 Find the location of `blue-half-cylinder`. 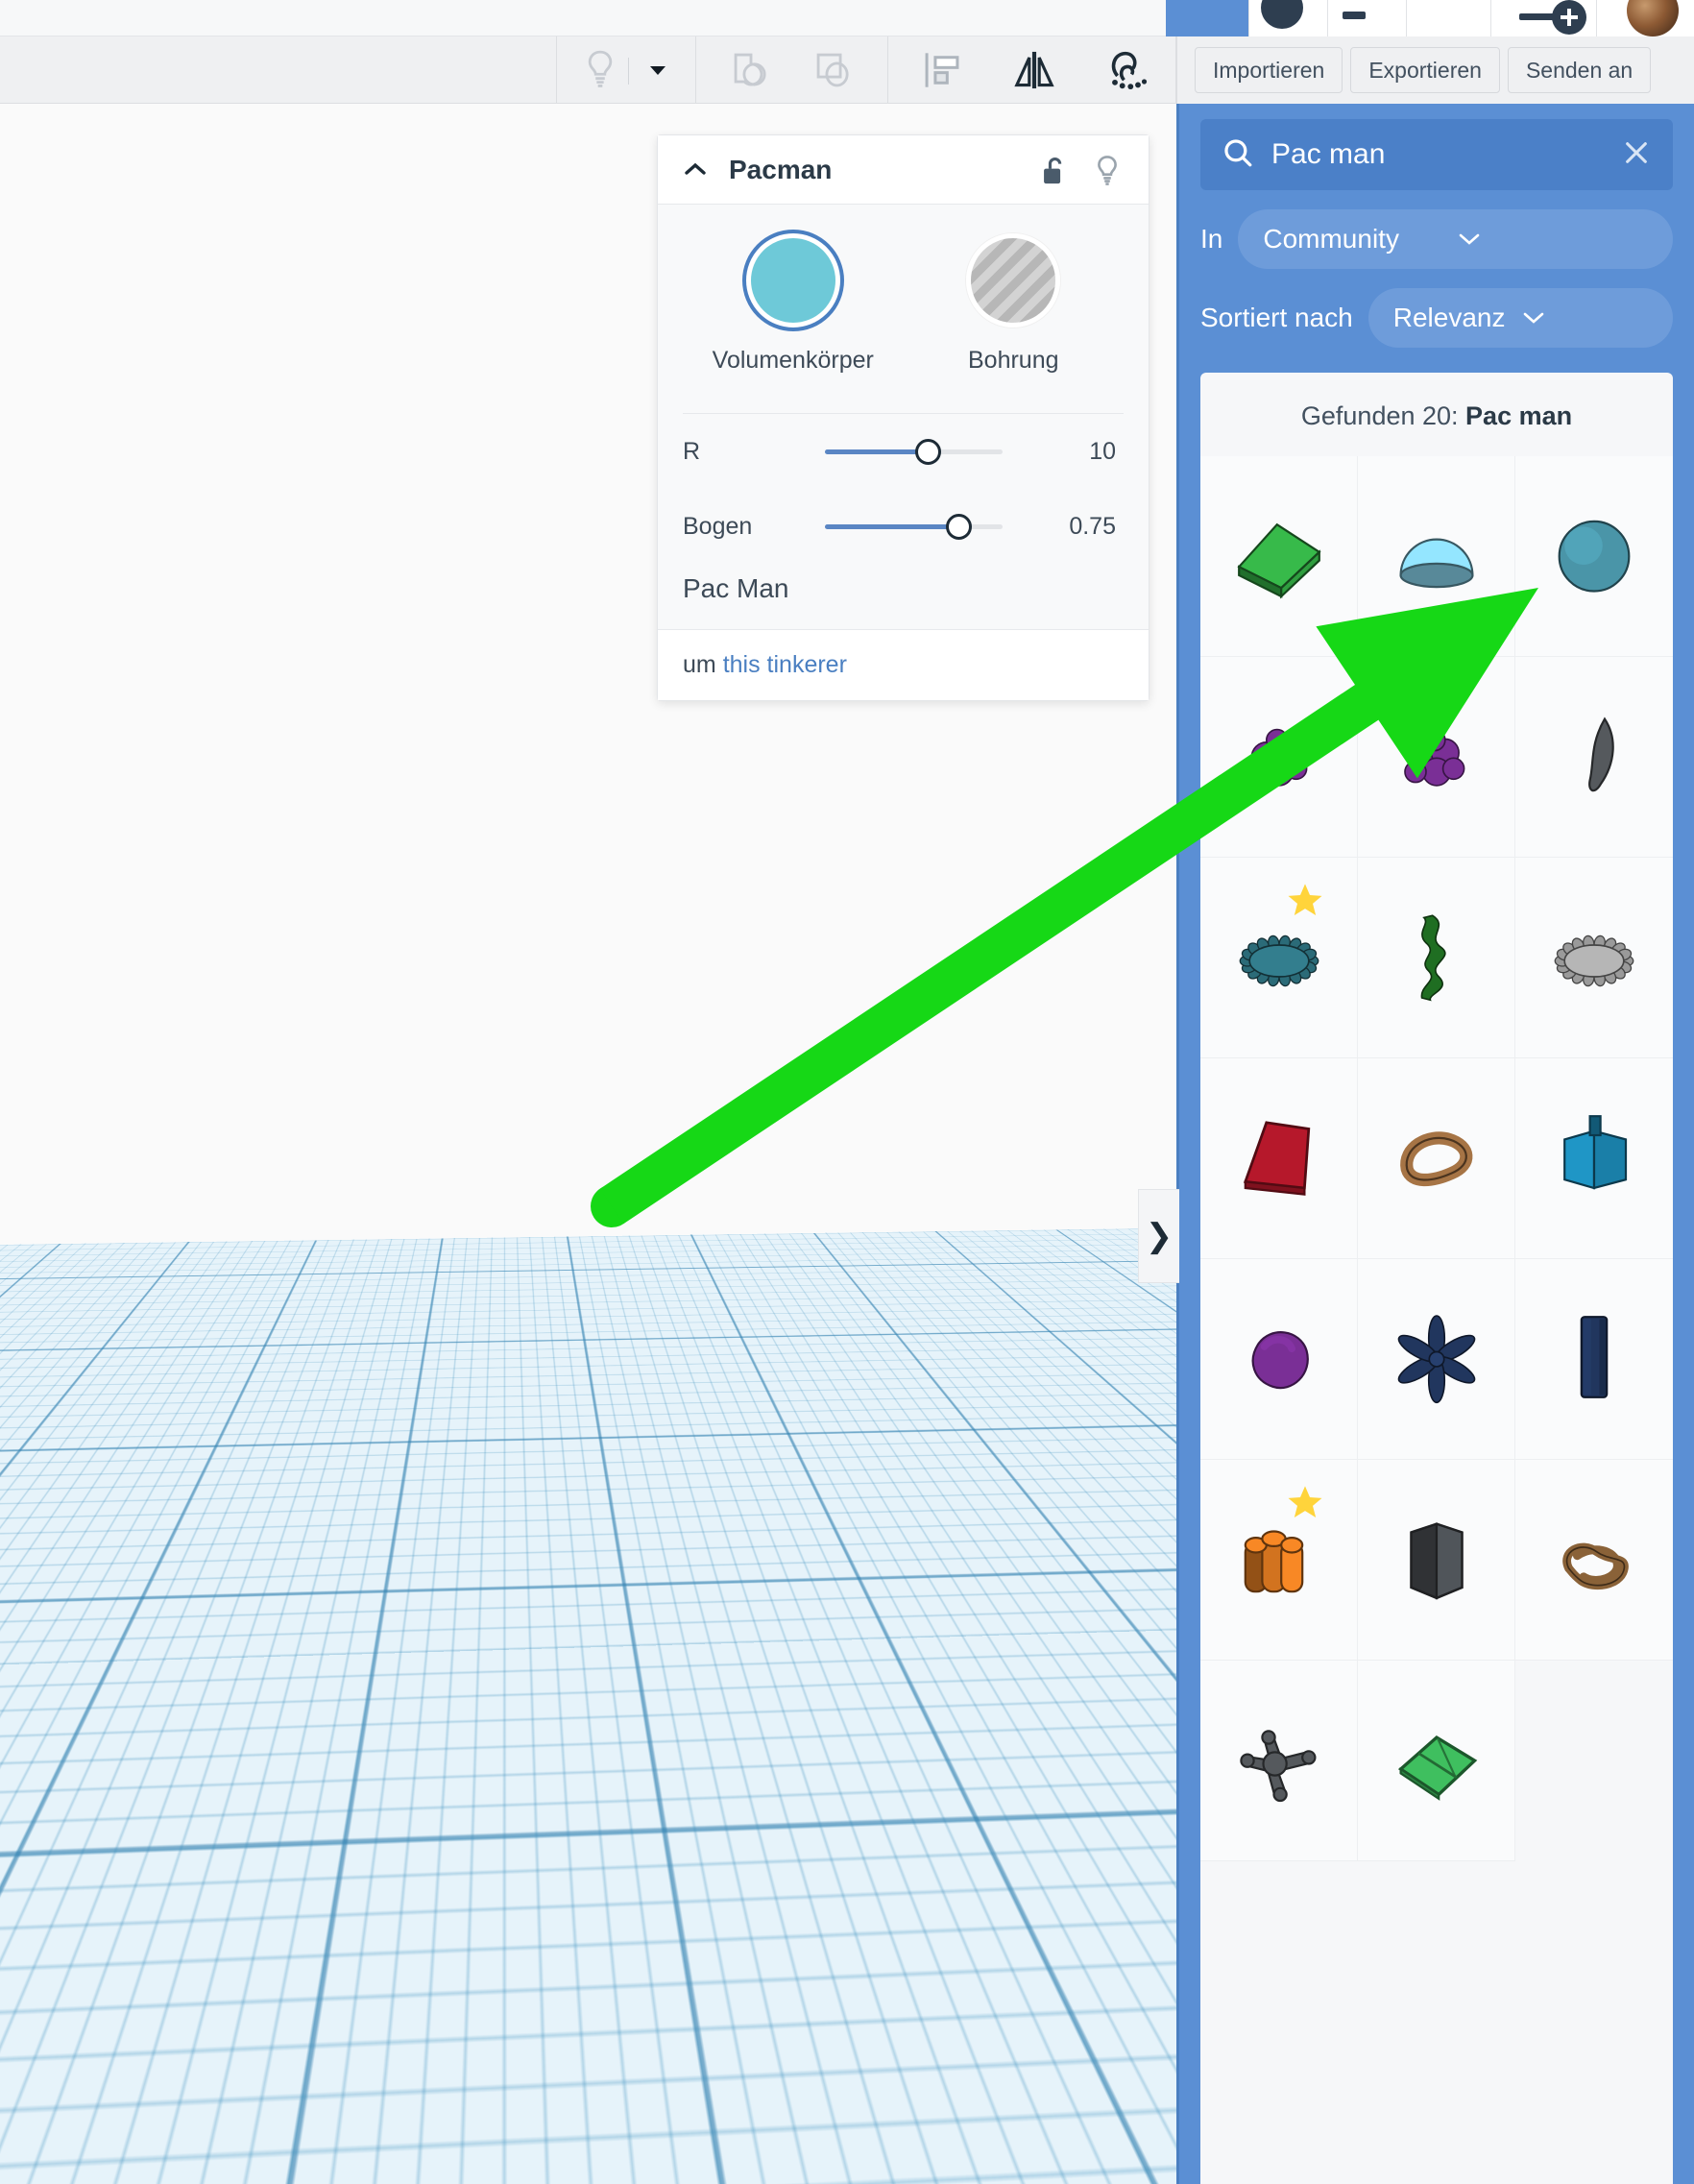

blue-half-cylinder is located at coordinates (1436, 557).